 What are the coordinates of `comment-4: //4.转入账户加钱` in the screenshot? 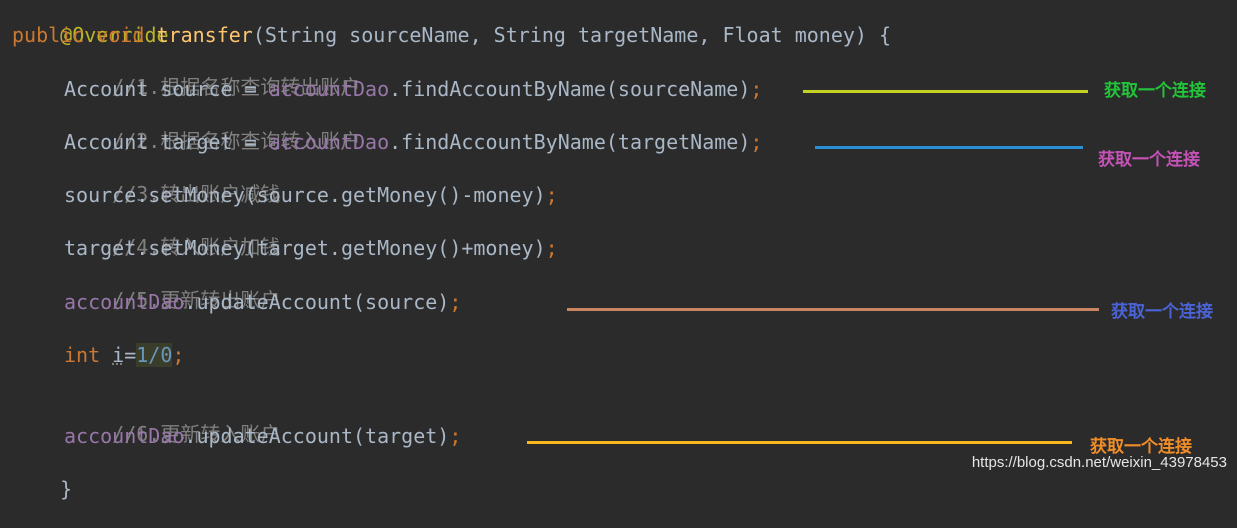 It's located at (140, 233).